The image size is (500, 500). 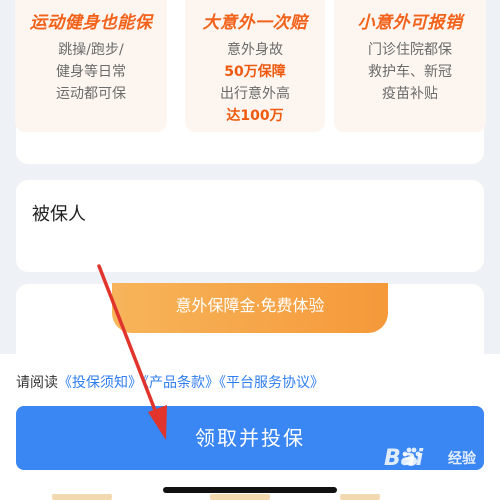 I want to click on benefit-title: 小意外可报销, so click(x=410, y=23).